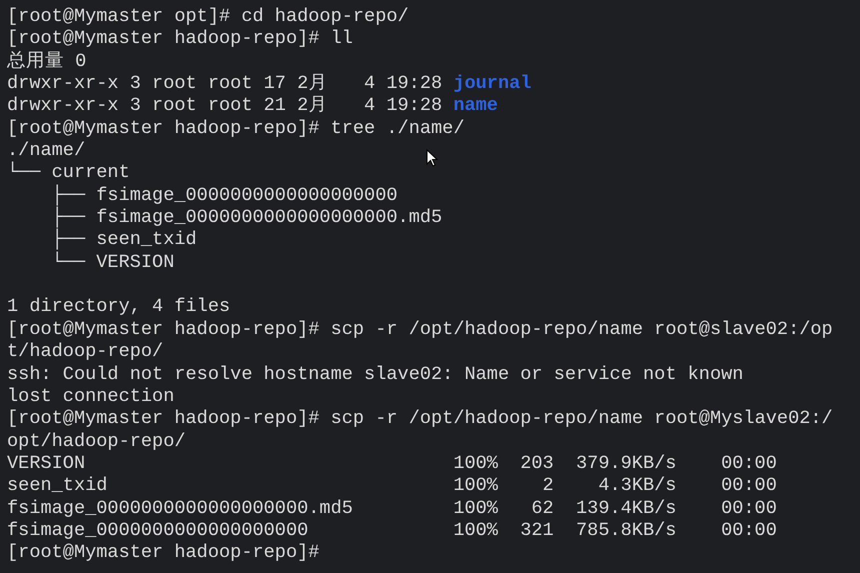  Describe the element at coordinates (537, 464) in the screenshot. I see `transfer-size: 203` at that location.